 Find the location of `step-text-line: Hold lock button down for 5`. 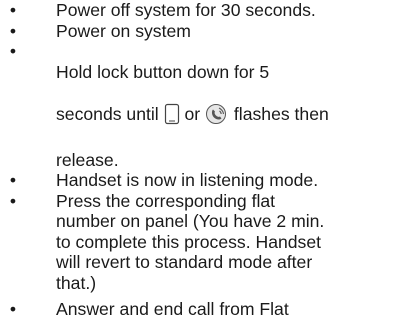

step-text-line: Hold lock button down for 5 is located at coordinates (163, 71).